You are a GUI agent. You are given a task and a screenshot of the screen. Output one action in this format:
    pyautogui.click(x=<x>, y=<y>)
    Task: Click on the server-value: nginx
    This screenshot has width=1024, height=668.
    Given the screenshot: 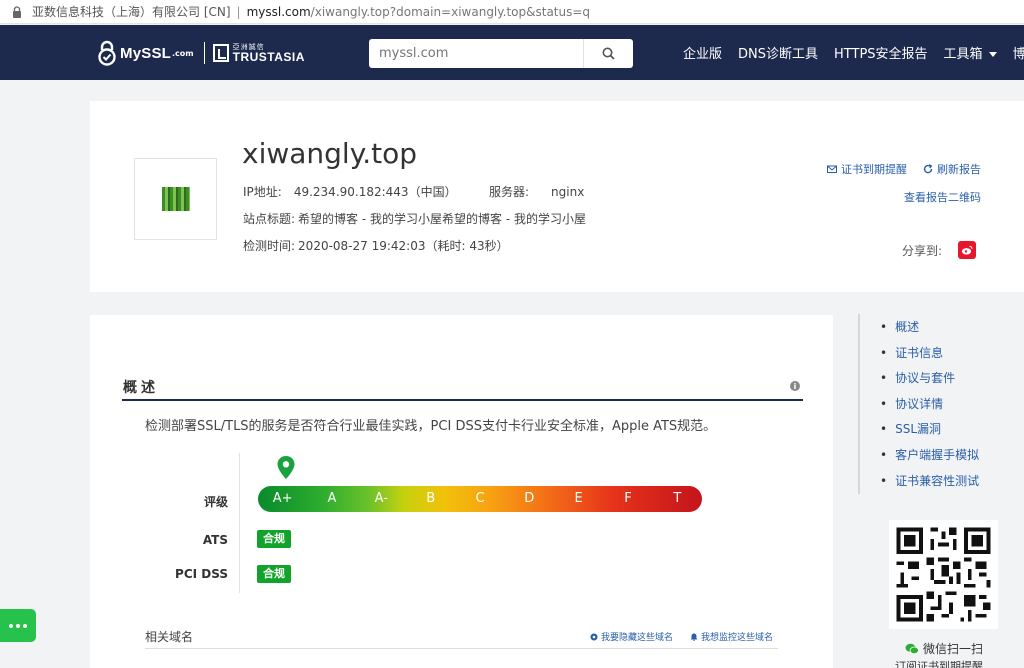 What is the action you would take?
    pyautogui.click(x=568, y=192)
    